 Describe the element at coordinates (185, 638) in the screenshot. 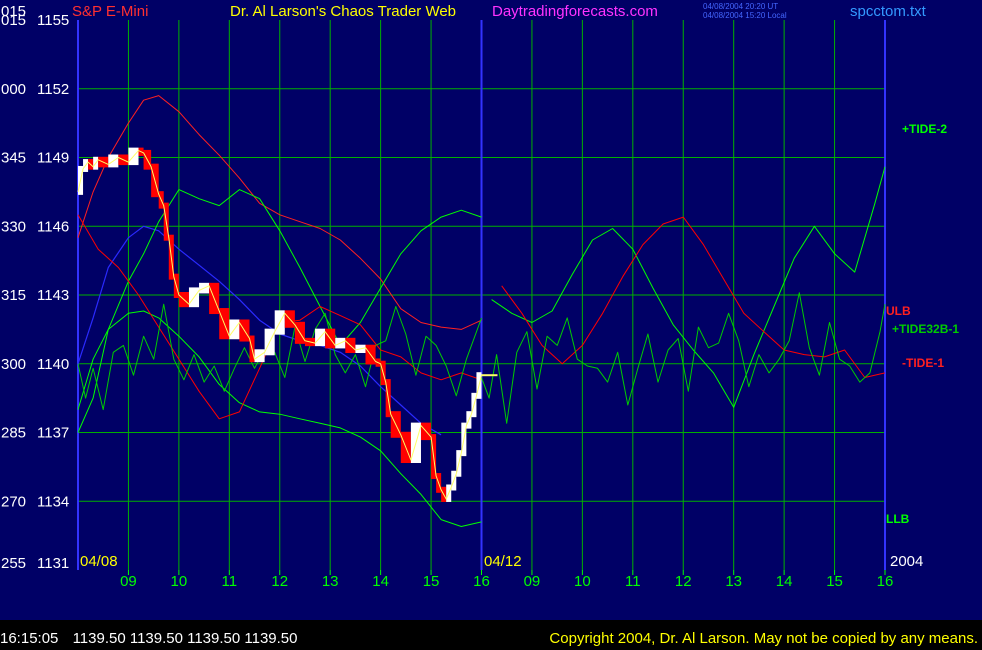

I see `footer-ohlc: 1139.50 1139.50 1139.50 1139.50` at that location.